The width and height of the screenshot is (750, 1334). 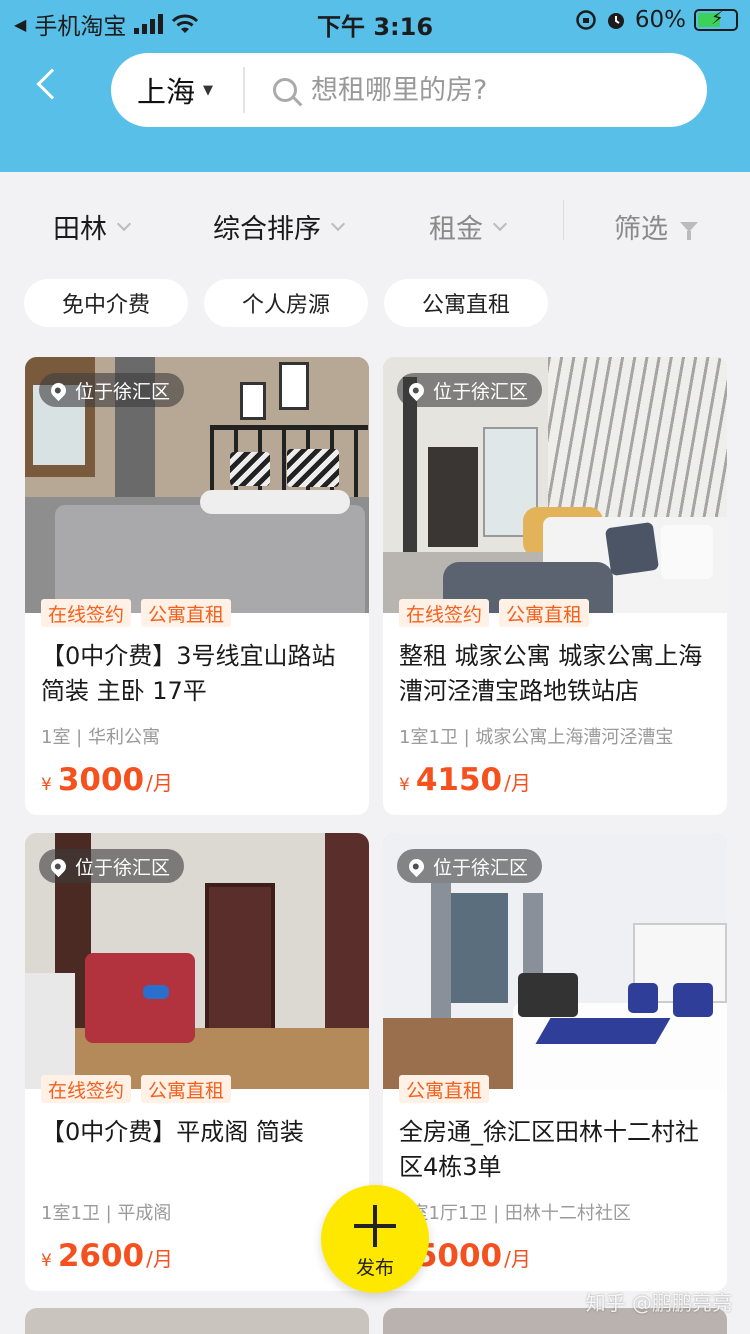 I want to click on battery-icon: ⚡, so click(x=716, y=19).